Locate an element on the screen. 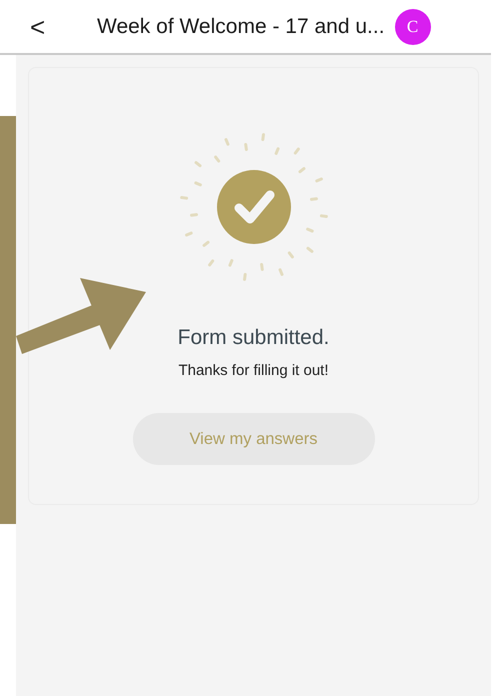  success-message: Thanks for filling it out! is located at coordinates (253, 370).